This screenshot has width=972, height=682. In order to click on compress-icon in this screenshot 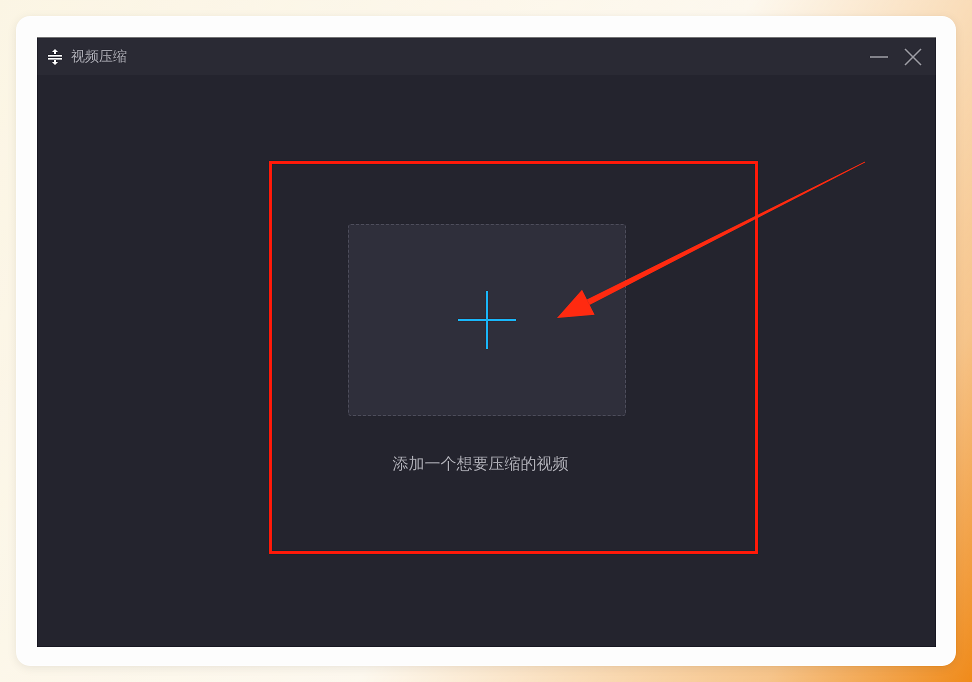, I will do `click(55, 57)`.